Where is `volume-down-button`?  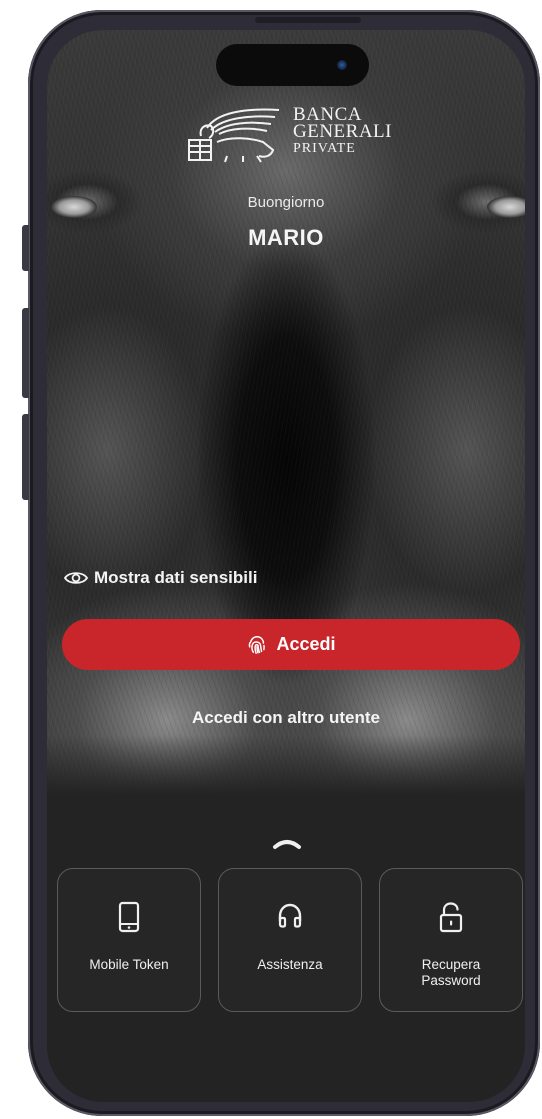 volume-down-button is located at coordinates (25, 457).